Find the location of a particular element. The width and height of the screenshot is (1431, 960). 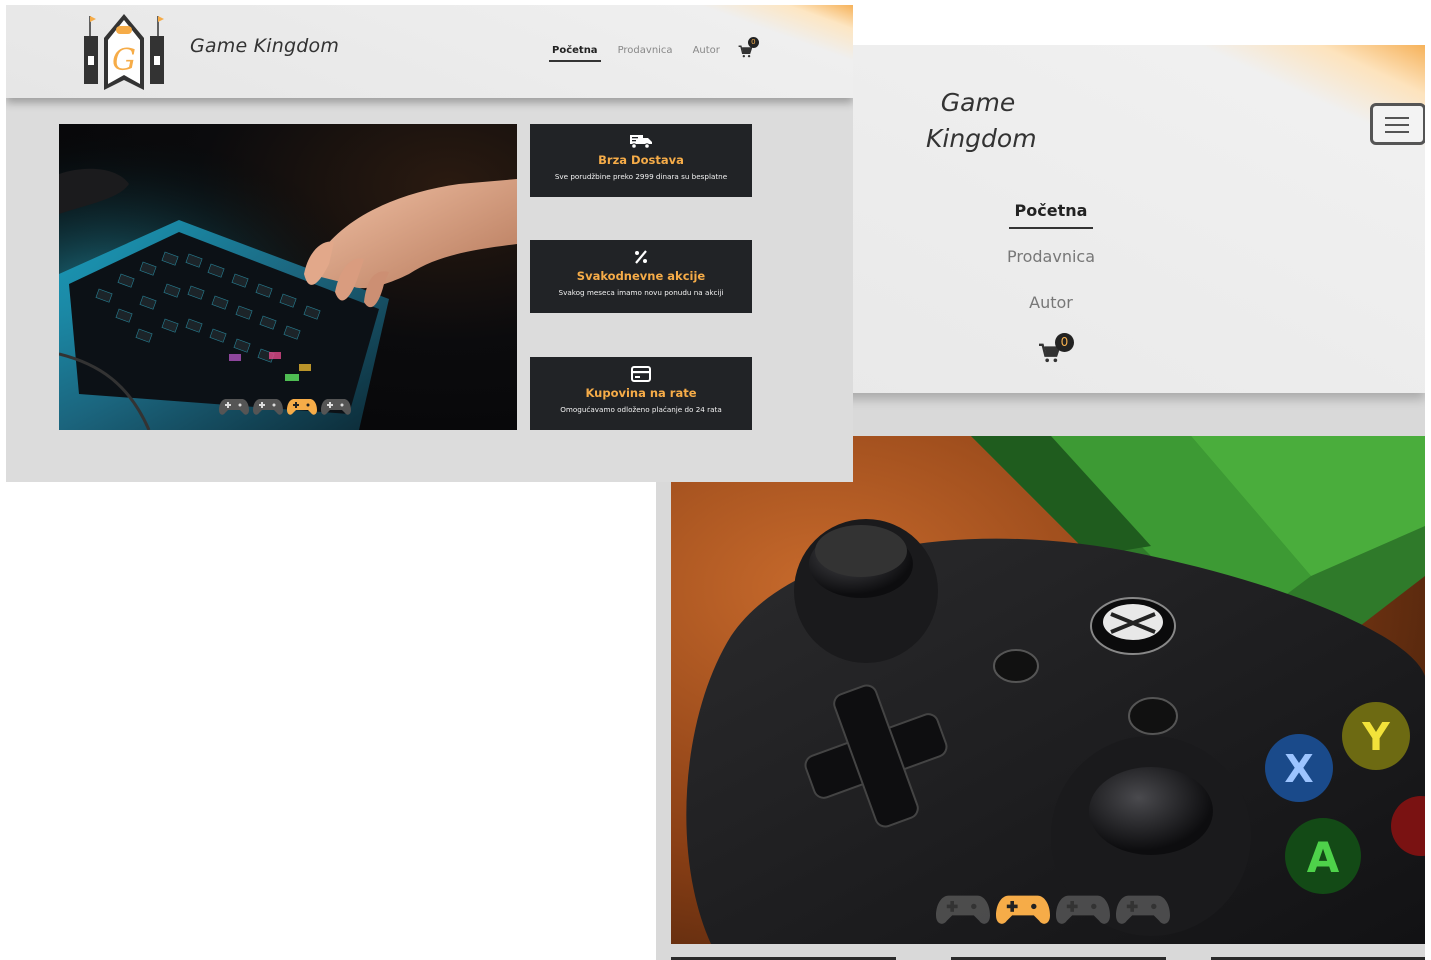

castle-logo-icon: G is located at coordinates (124, 52).